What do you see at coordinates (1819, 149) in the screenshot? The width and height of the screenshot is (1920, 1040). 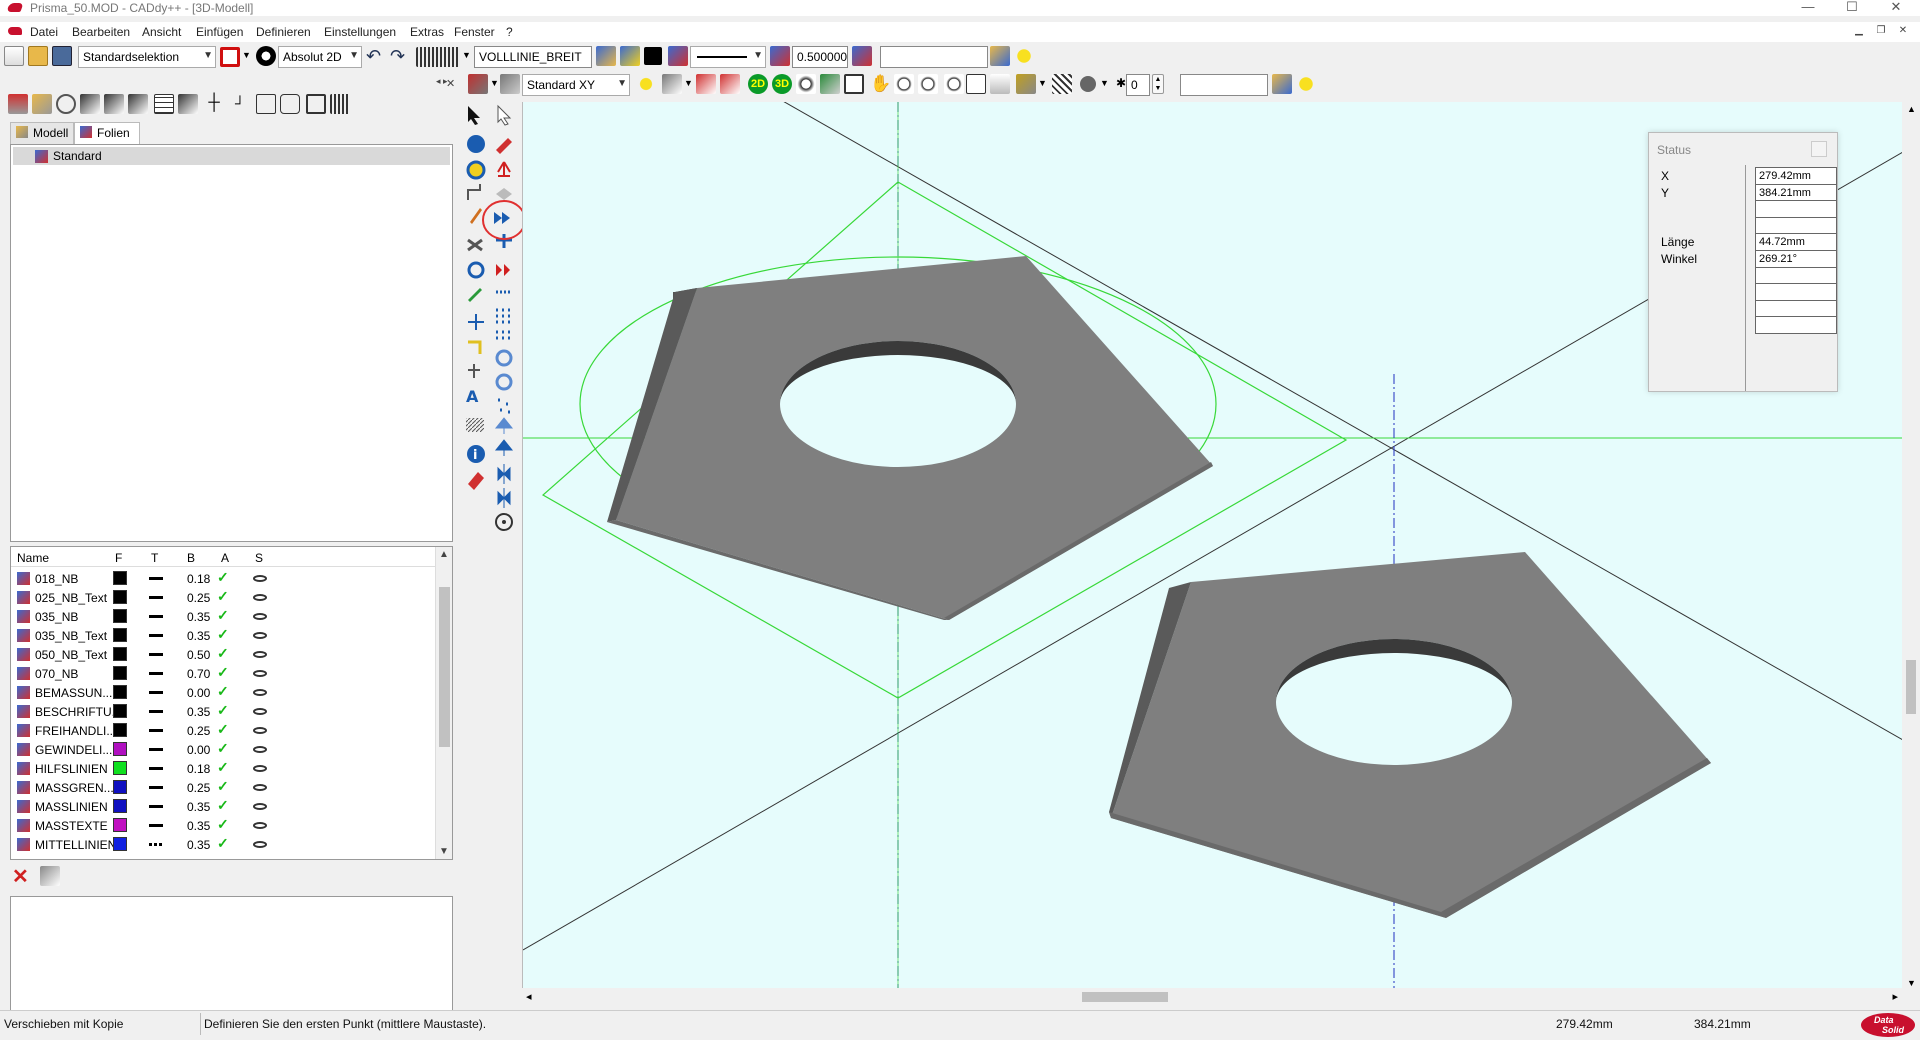 I see `status-close-button` at bounding box center [1819, 149].